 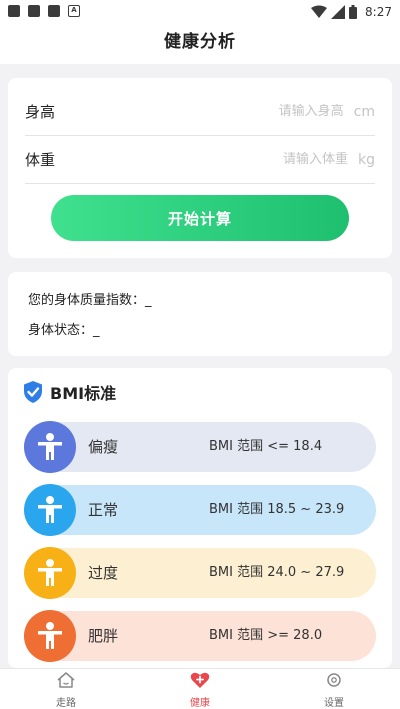 What do you see at coordinates (334, 703) in the screenshot?
I see `tab-settings-label: 设置` at bounding box center [334, 703].